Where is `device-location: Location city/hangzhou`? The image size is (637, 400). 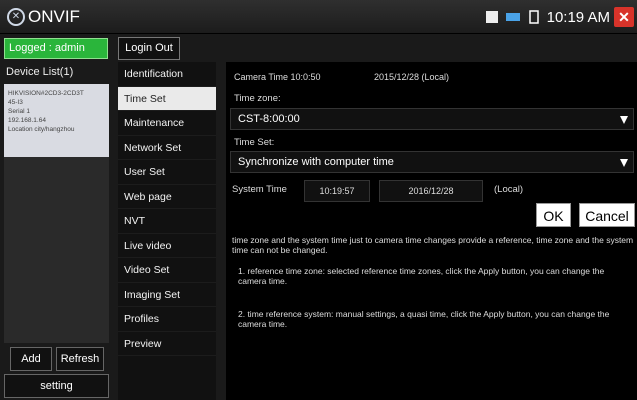 device-location: Location city/hangzhou is located at coordinates (41, 129).